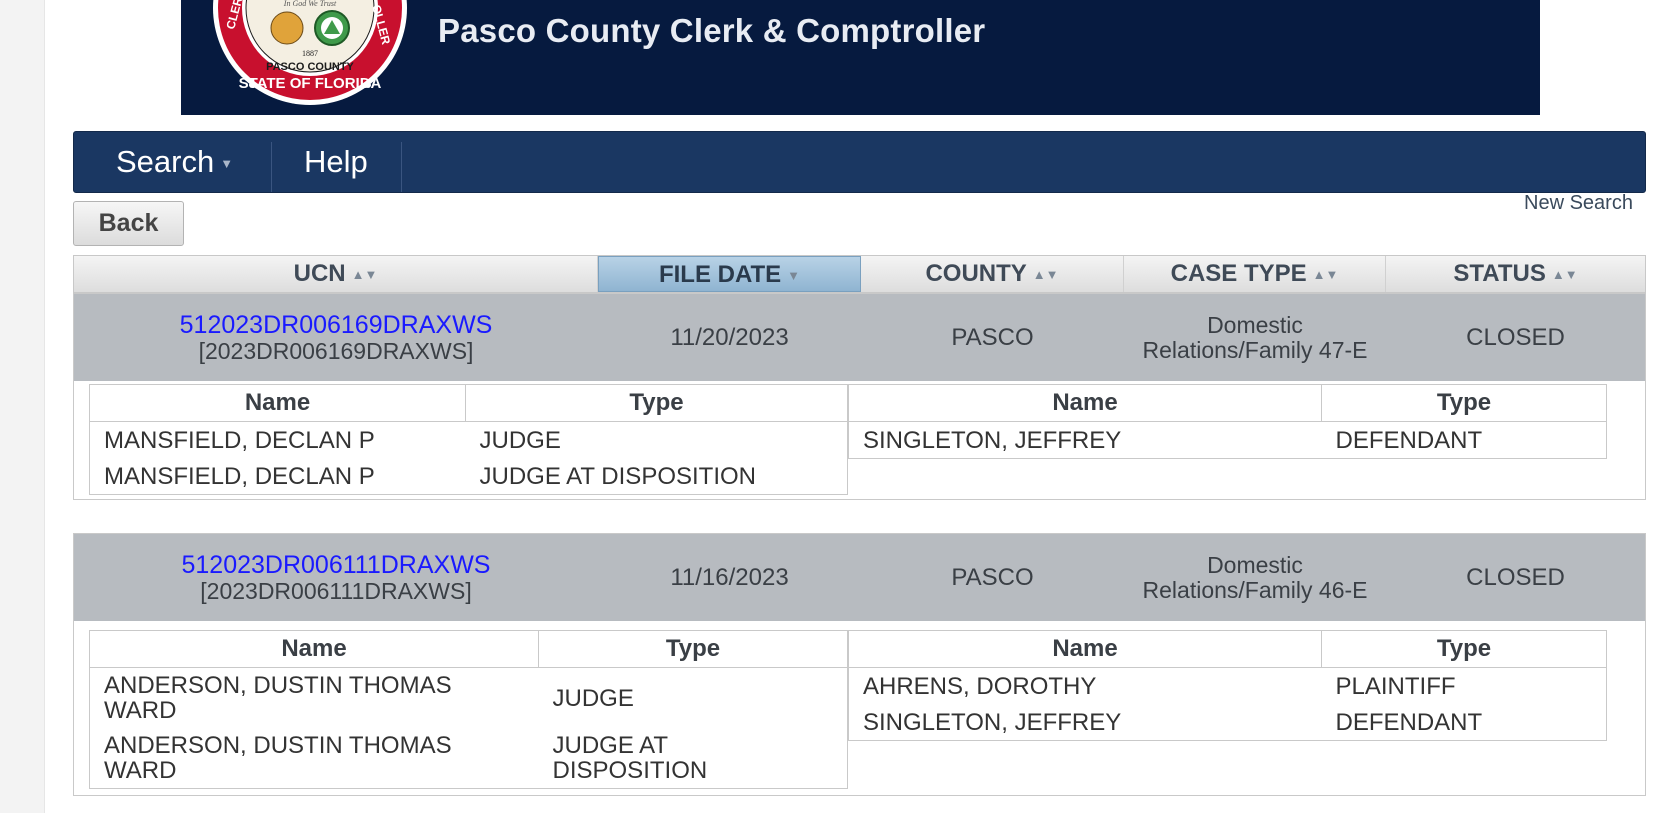 The image size is (1663, 813). I want to click on party-type: PLAINTIFF, so click(1395, 686).